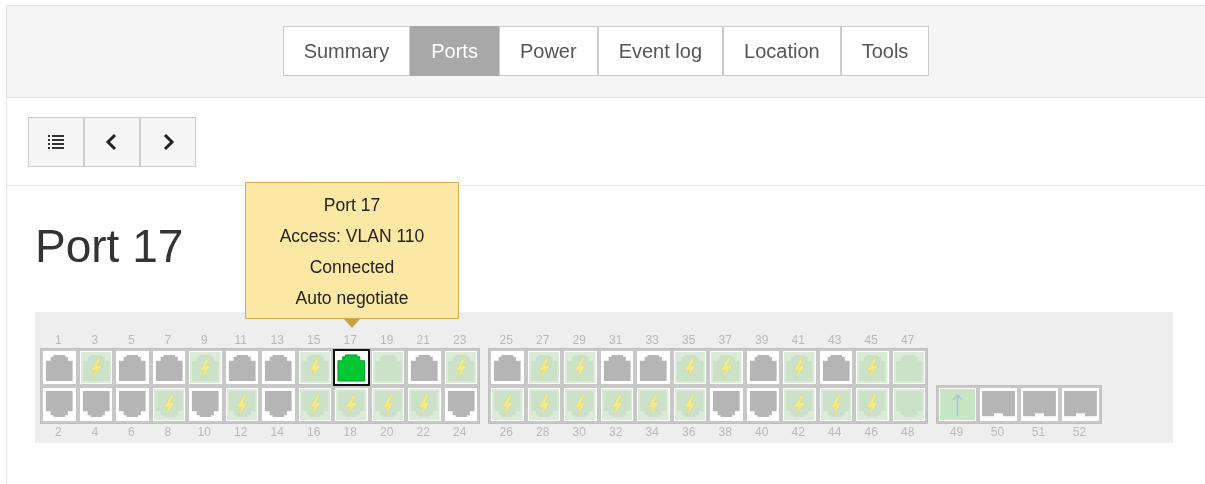 This screenshot has height=484, width=1205. What do you see at coordinates (346, 51) in the screenshot?
I see `tab: Summary` at bounding box center [346, 51].